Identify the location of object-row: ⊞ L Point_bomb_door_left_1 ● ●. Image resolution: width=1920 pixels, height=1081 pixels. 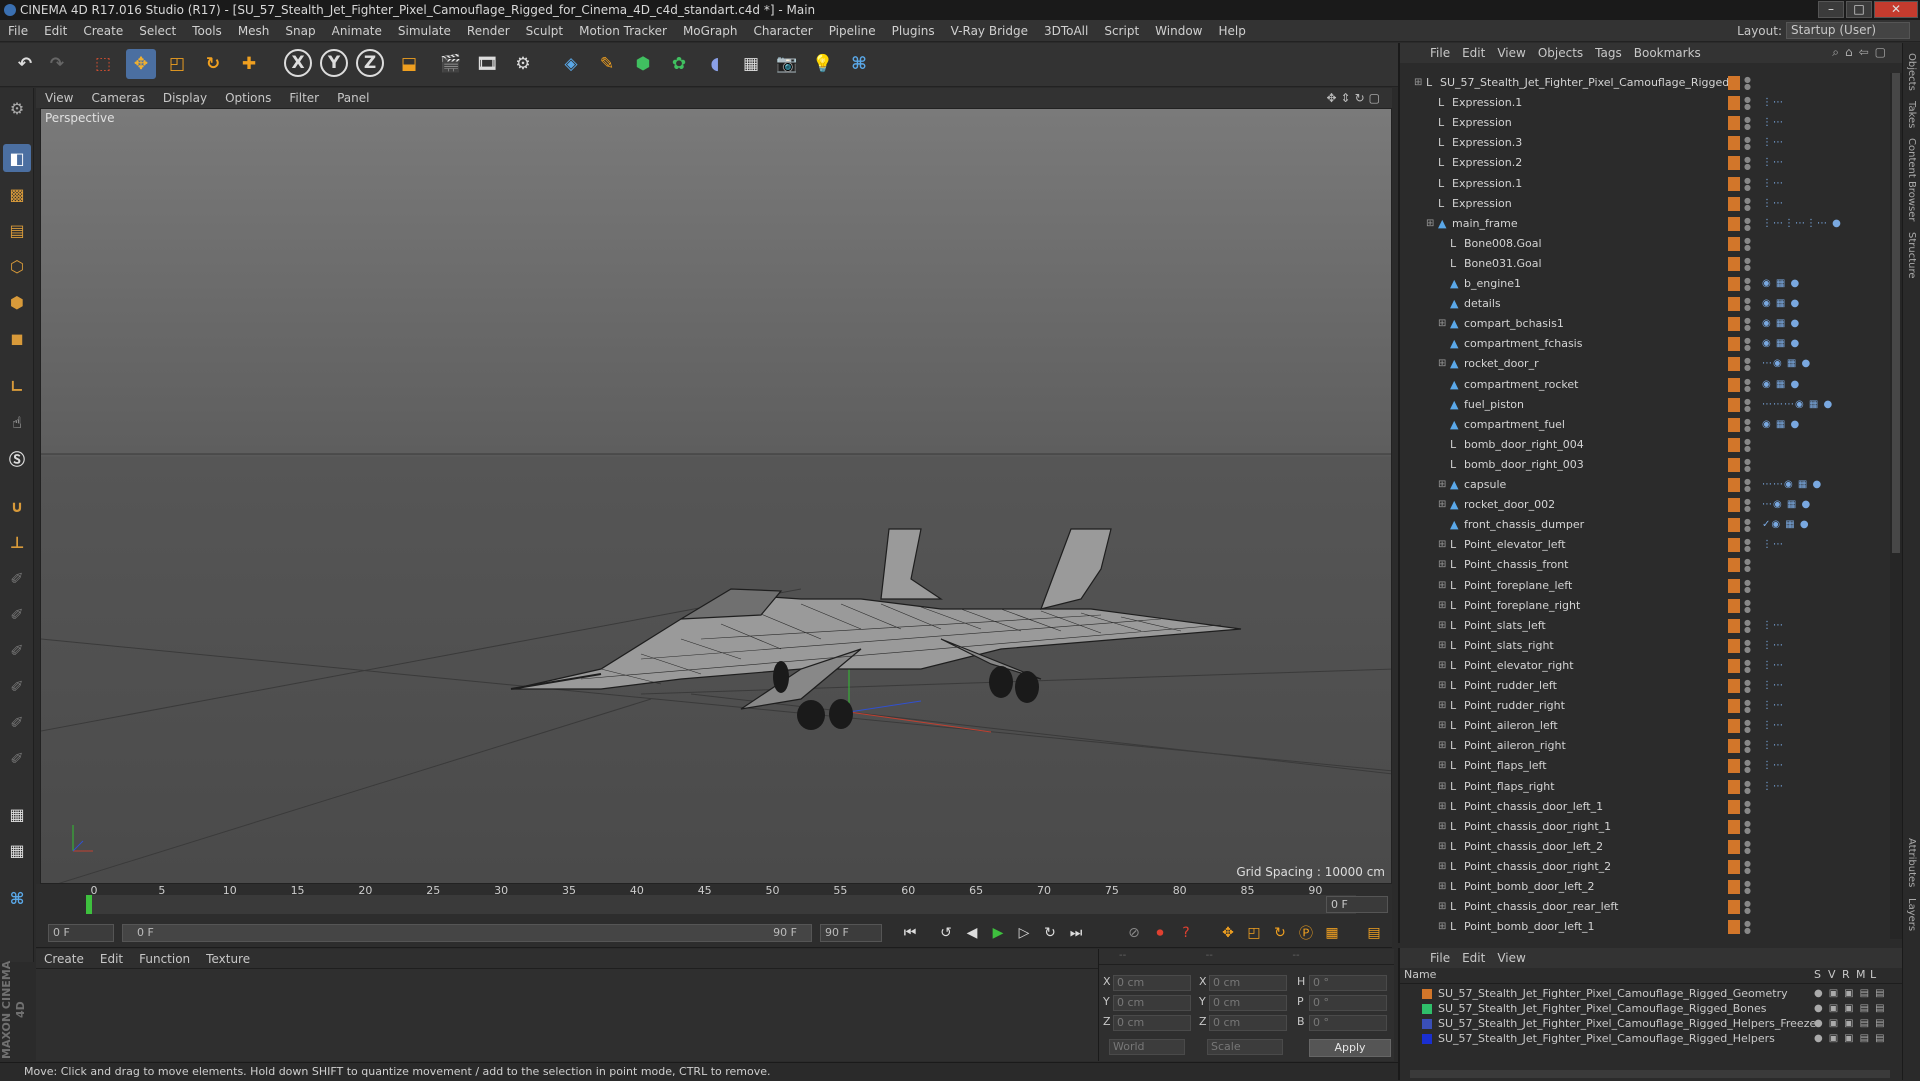
(1645, 927).